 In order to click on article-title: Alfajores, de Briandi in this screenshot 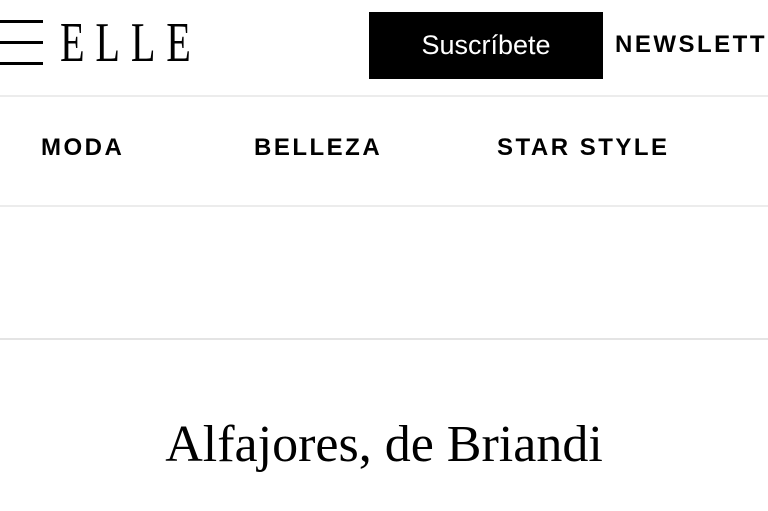, I will do `click(384, 444)`.